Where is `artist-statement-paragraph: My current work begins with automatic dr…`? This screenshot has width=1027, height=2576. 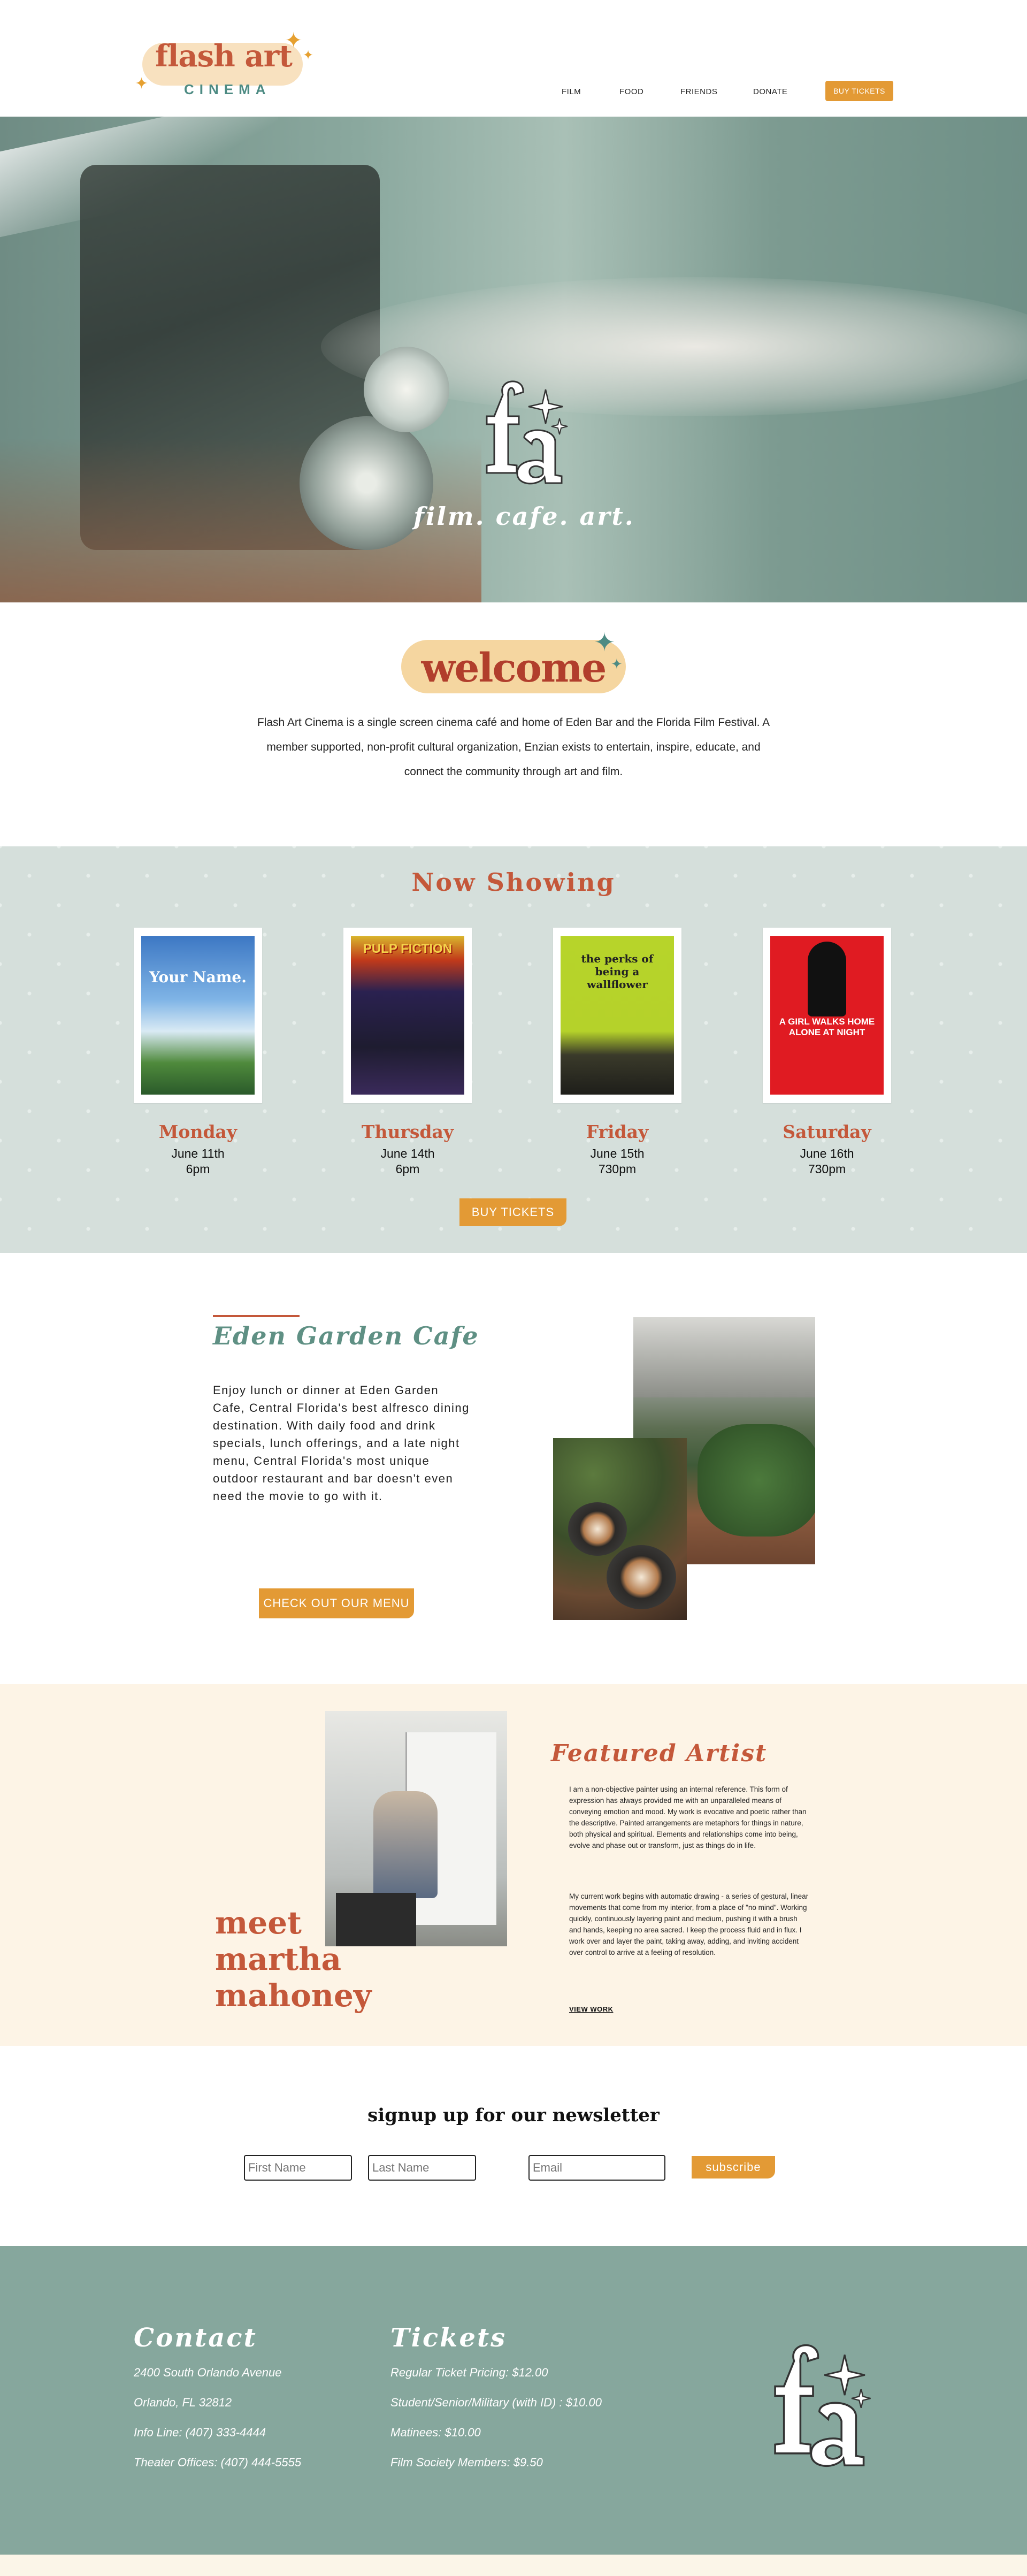 artist-statement-paragraph: My current work begins with automatic dr… is located at coordinates (689, 1924).